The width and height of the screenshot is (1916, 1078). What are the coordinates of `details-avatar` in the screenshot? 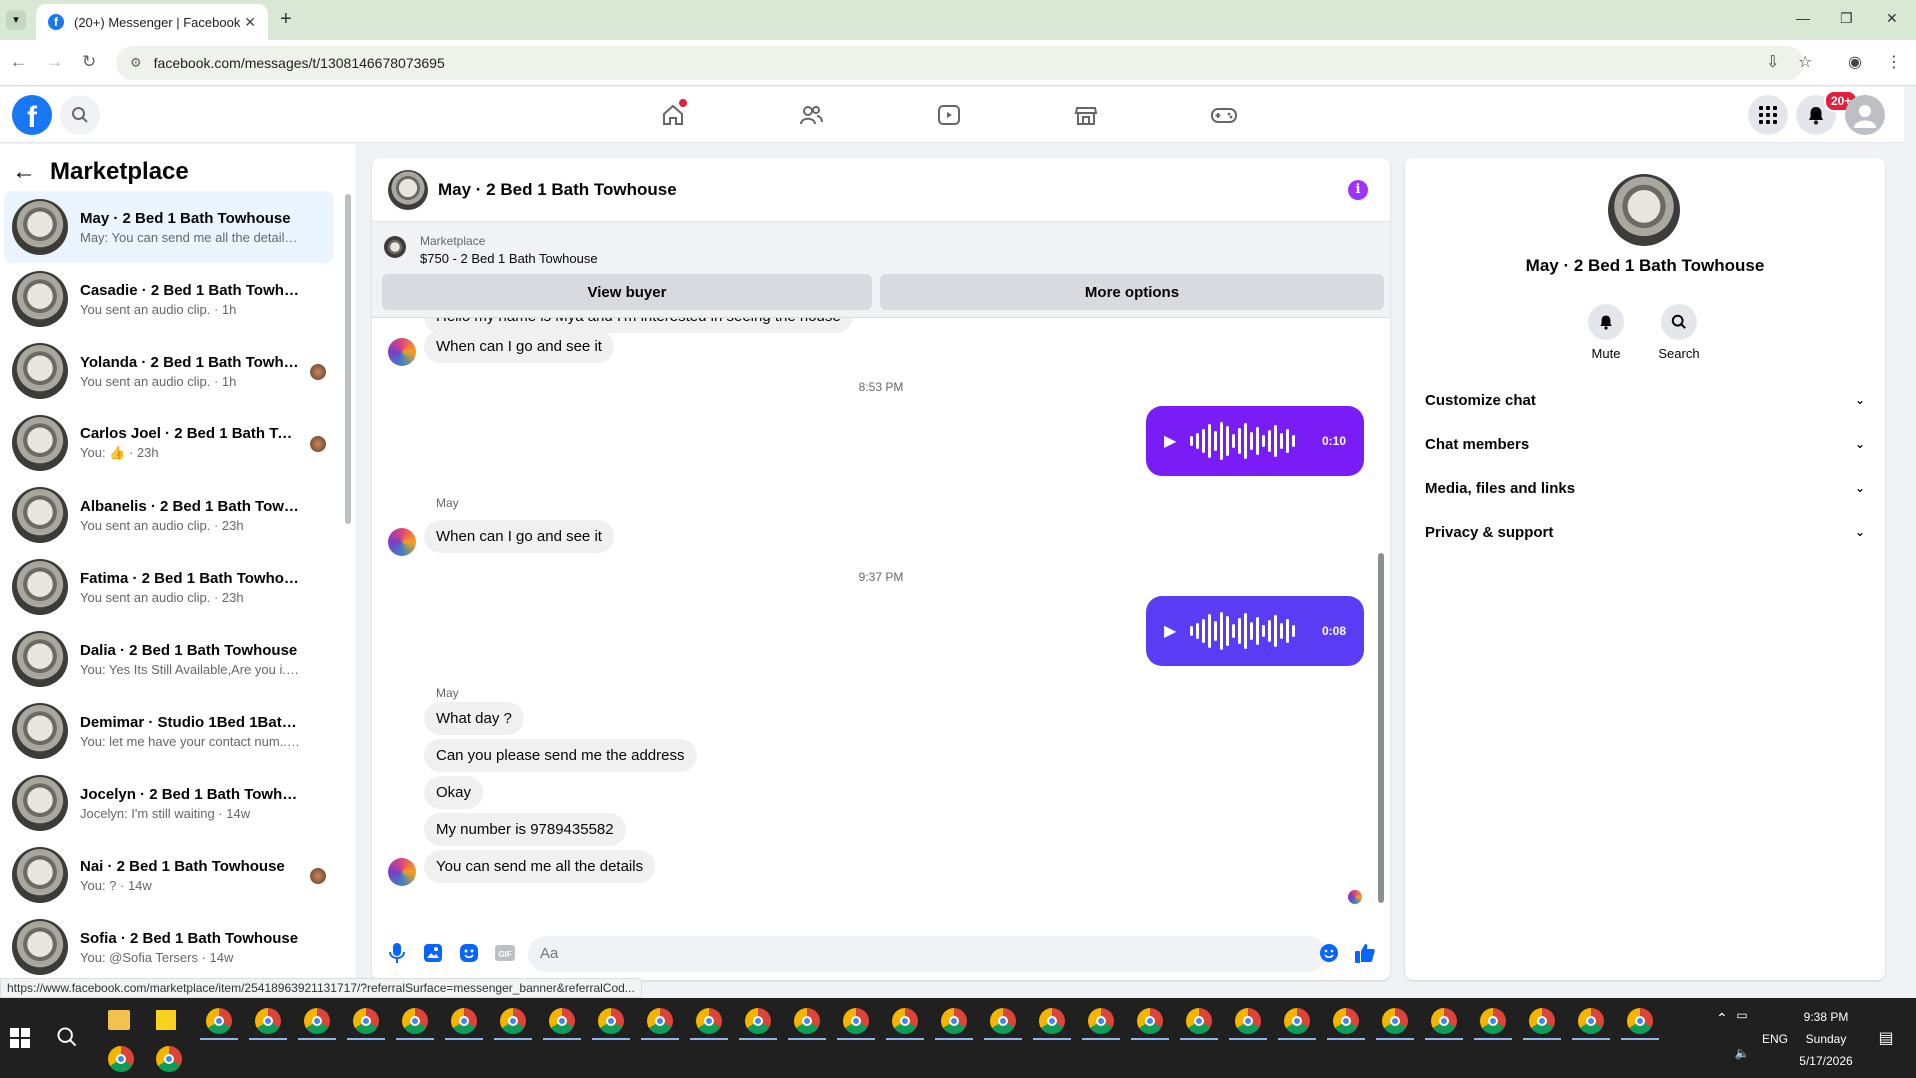 It's located at (1644, 210).